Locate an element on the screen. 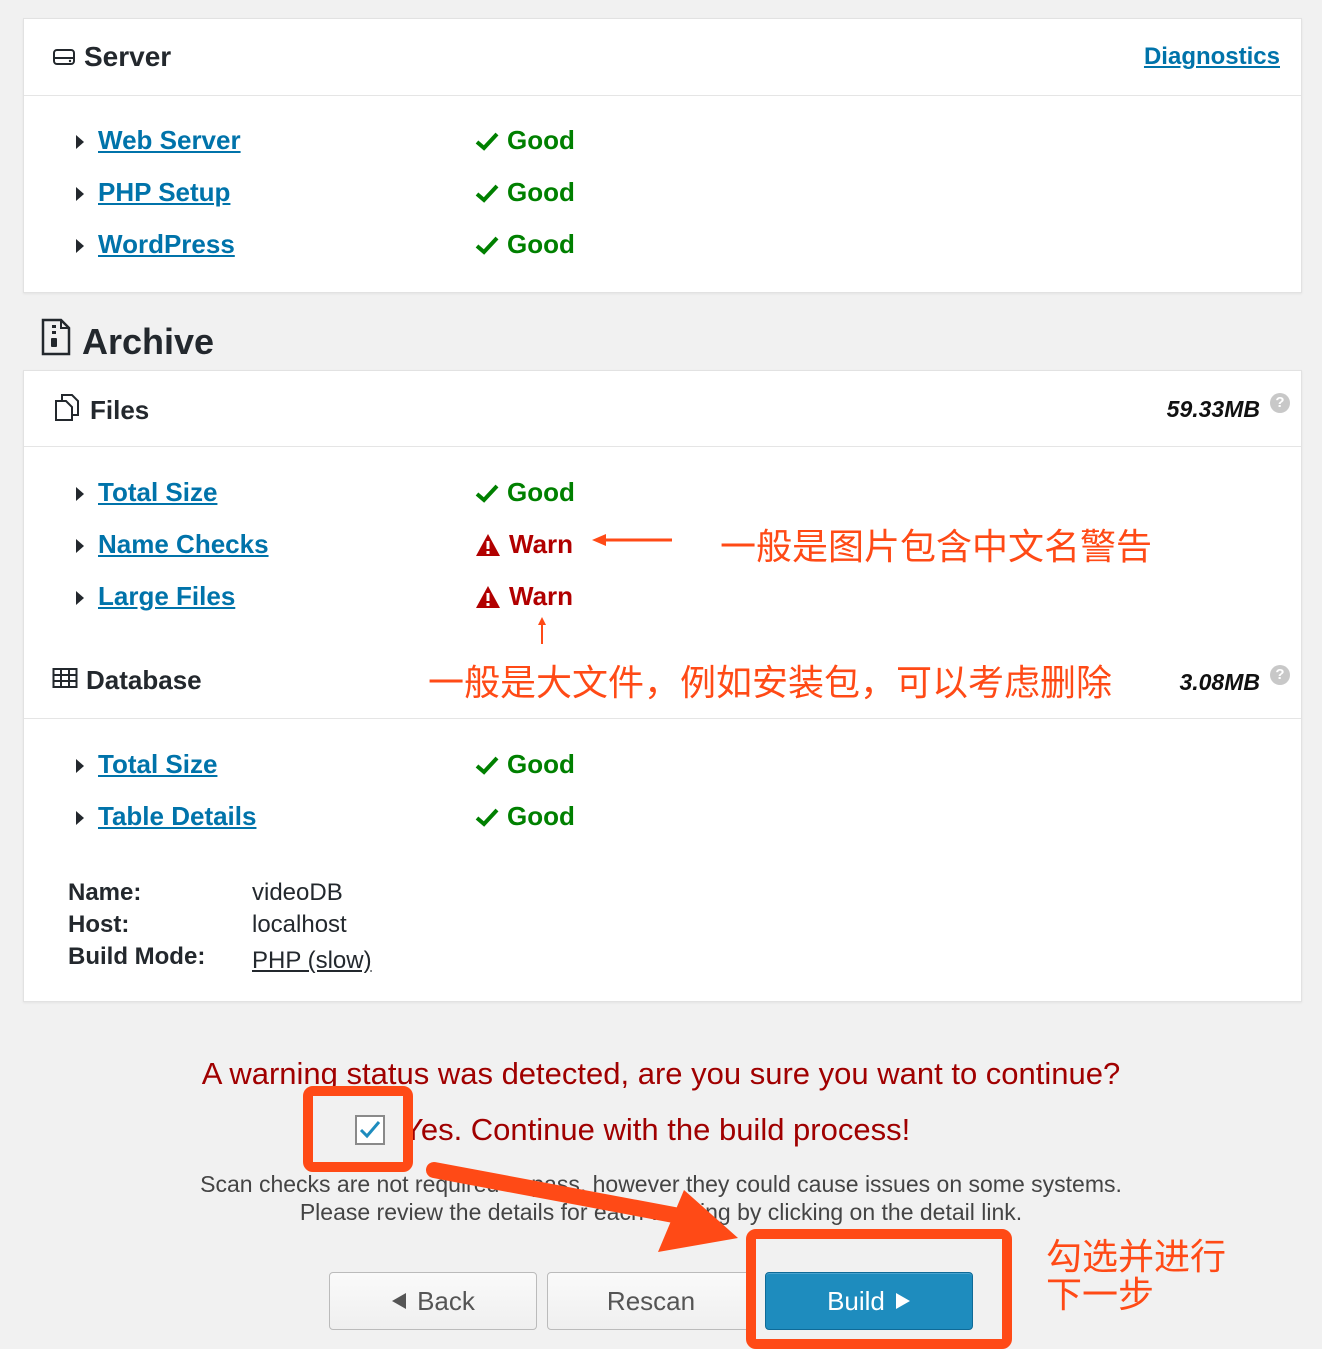  annotation-arrow-large-files is located at coordinates (542, 630).